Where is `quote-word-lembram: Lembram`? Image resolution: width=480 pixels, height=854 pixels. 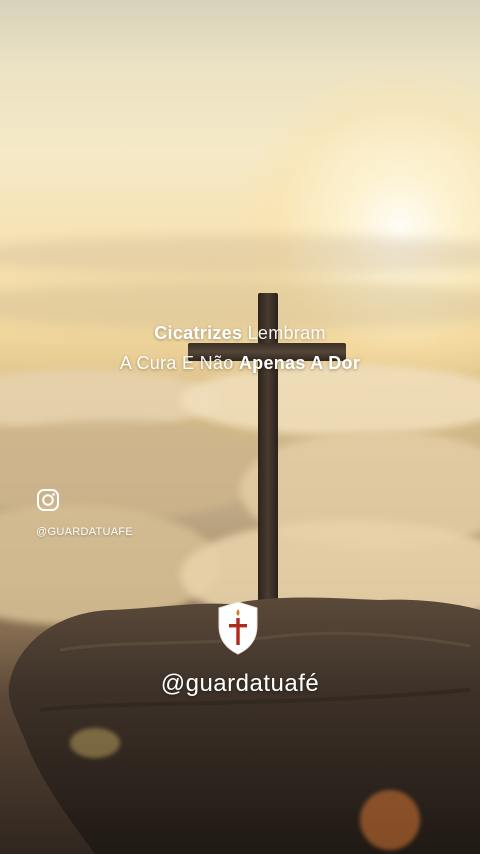
quote-word-lembram: Lembram is located at coordinates (286, 333).